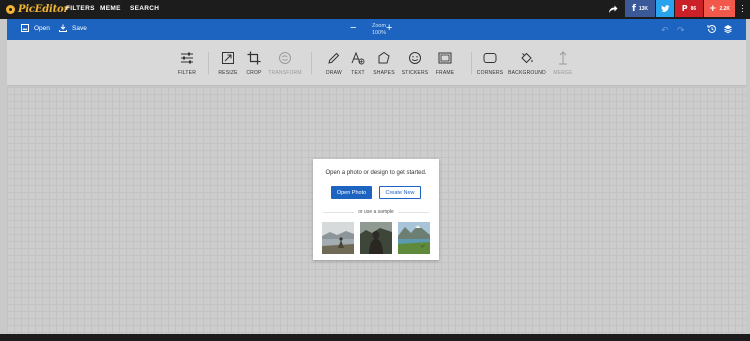  What do you see at coordinates (613, 9) in the screenshot?
I see `share-arrow-icon` at bounding box center [613, 9].